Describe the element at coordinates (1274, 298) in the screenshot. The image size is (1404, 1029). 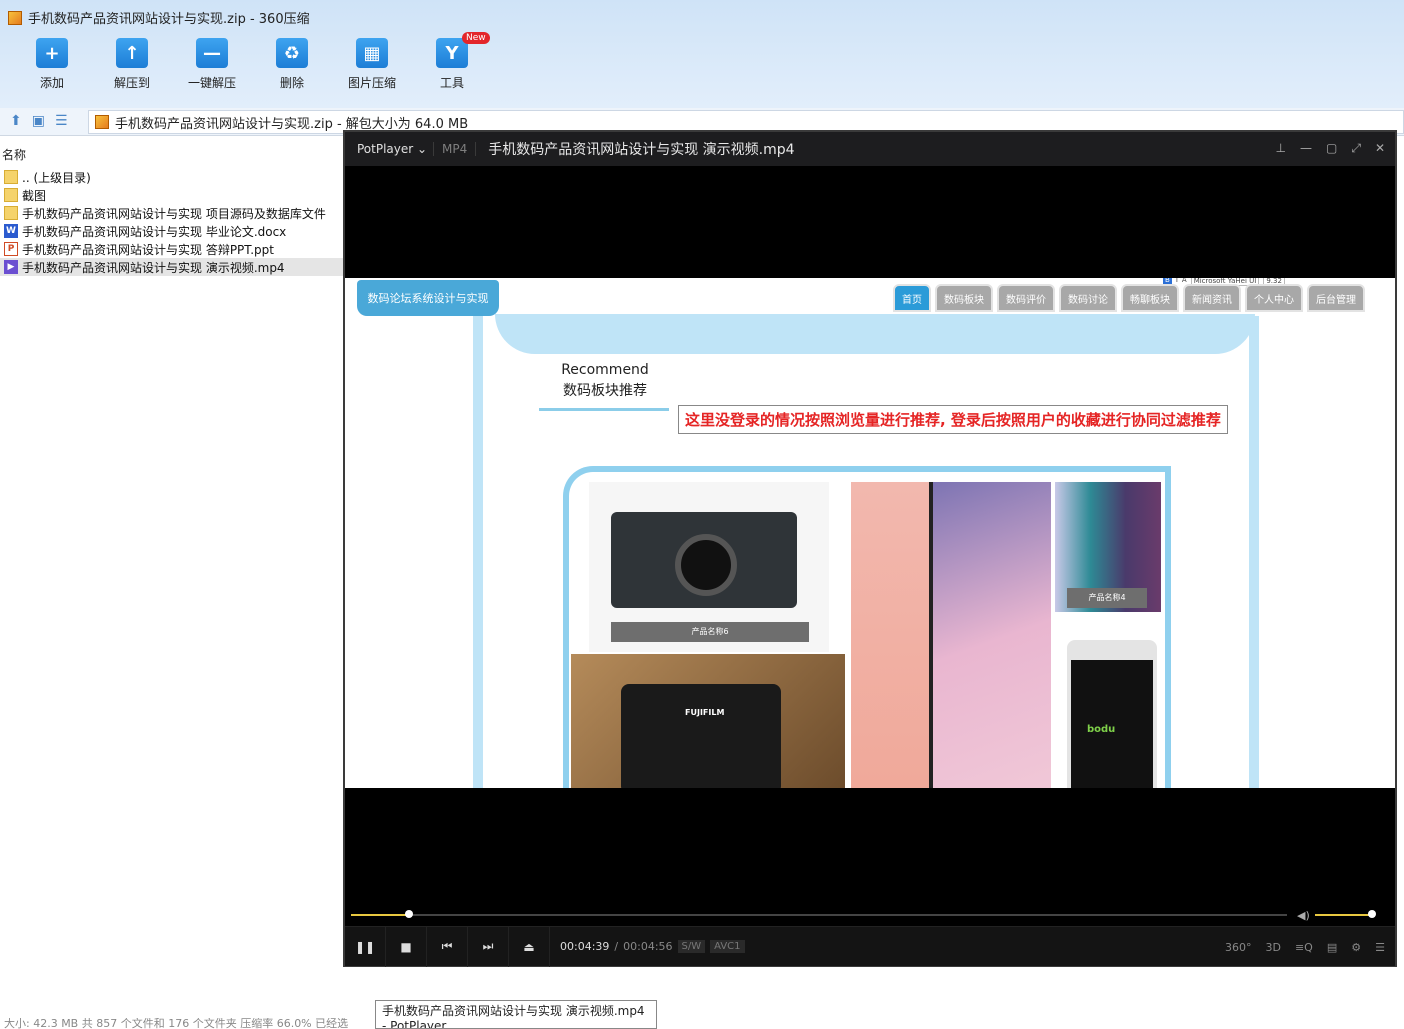
I see `nav-personal-center: 个人中心` at that location.